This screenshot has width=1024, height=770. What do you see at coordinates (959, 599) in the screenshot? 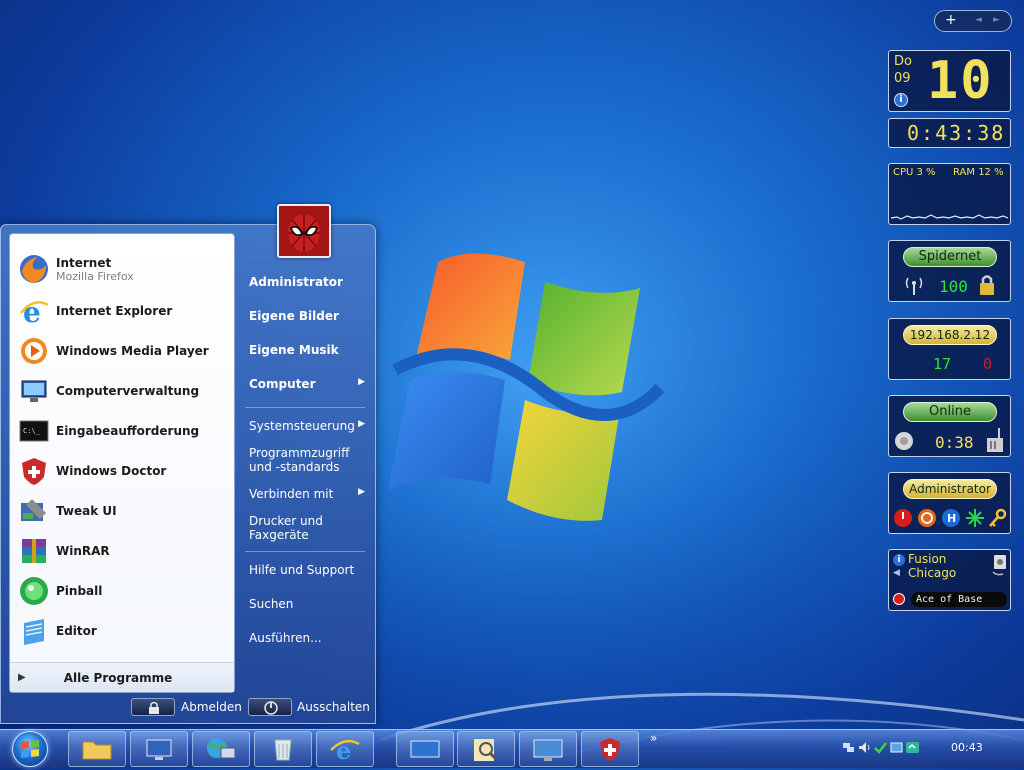
I see `track-name: Ace of Base` at bounding box center [959, 599].